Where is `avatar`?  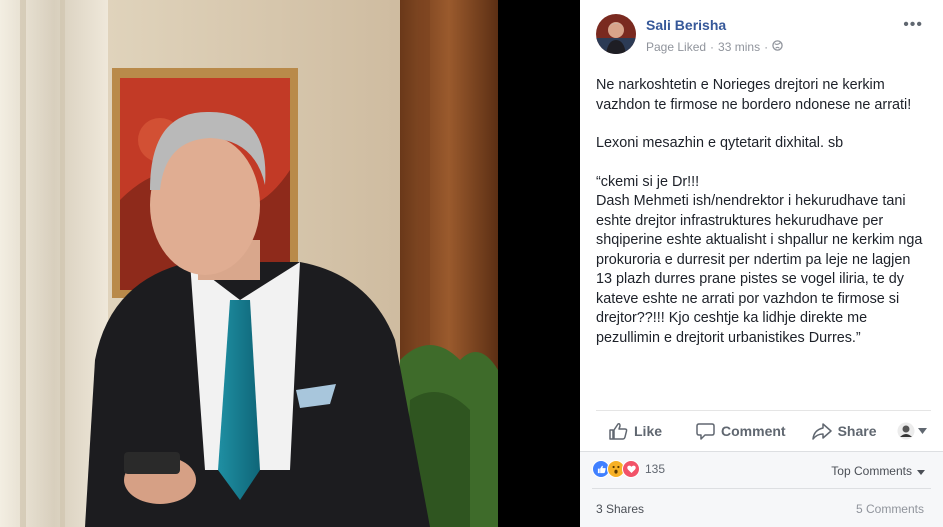
avatar is located at coordinates (616, 34).